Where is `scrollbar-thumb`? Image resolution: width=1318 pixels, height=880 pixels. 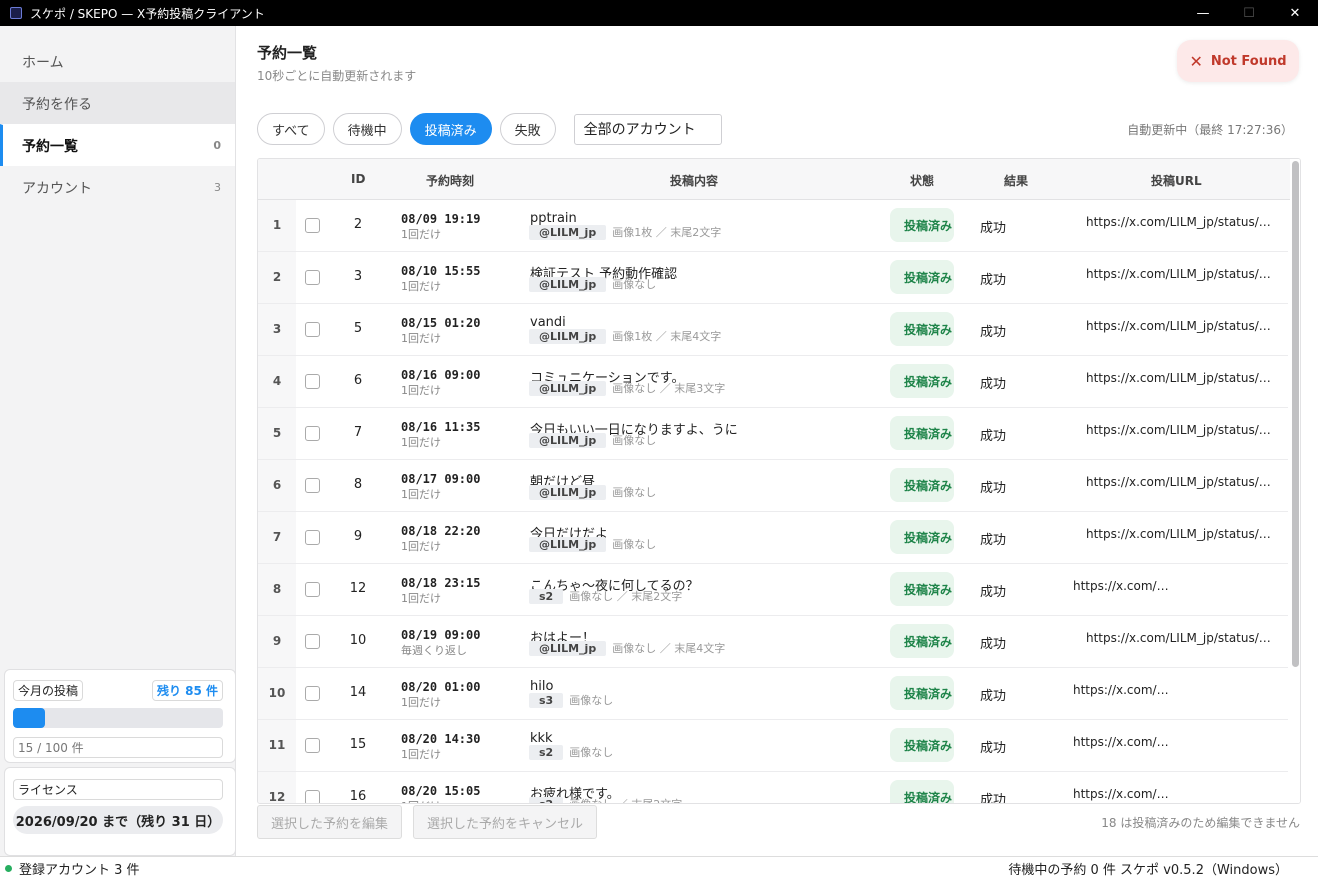
scrollbar-thumb is located at coordinates (1295, 414).